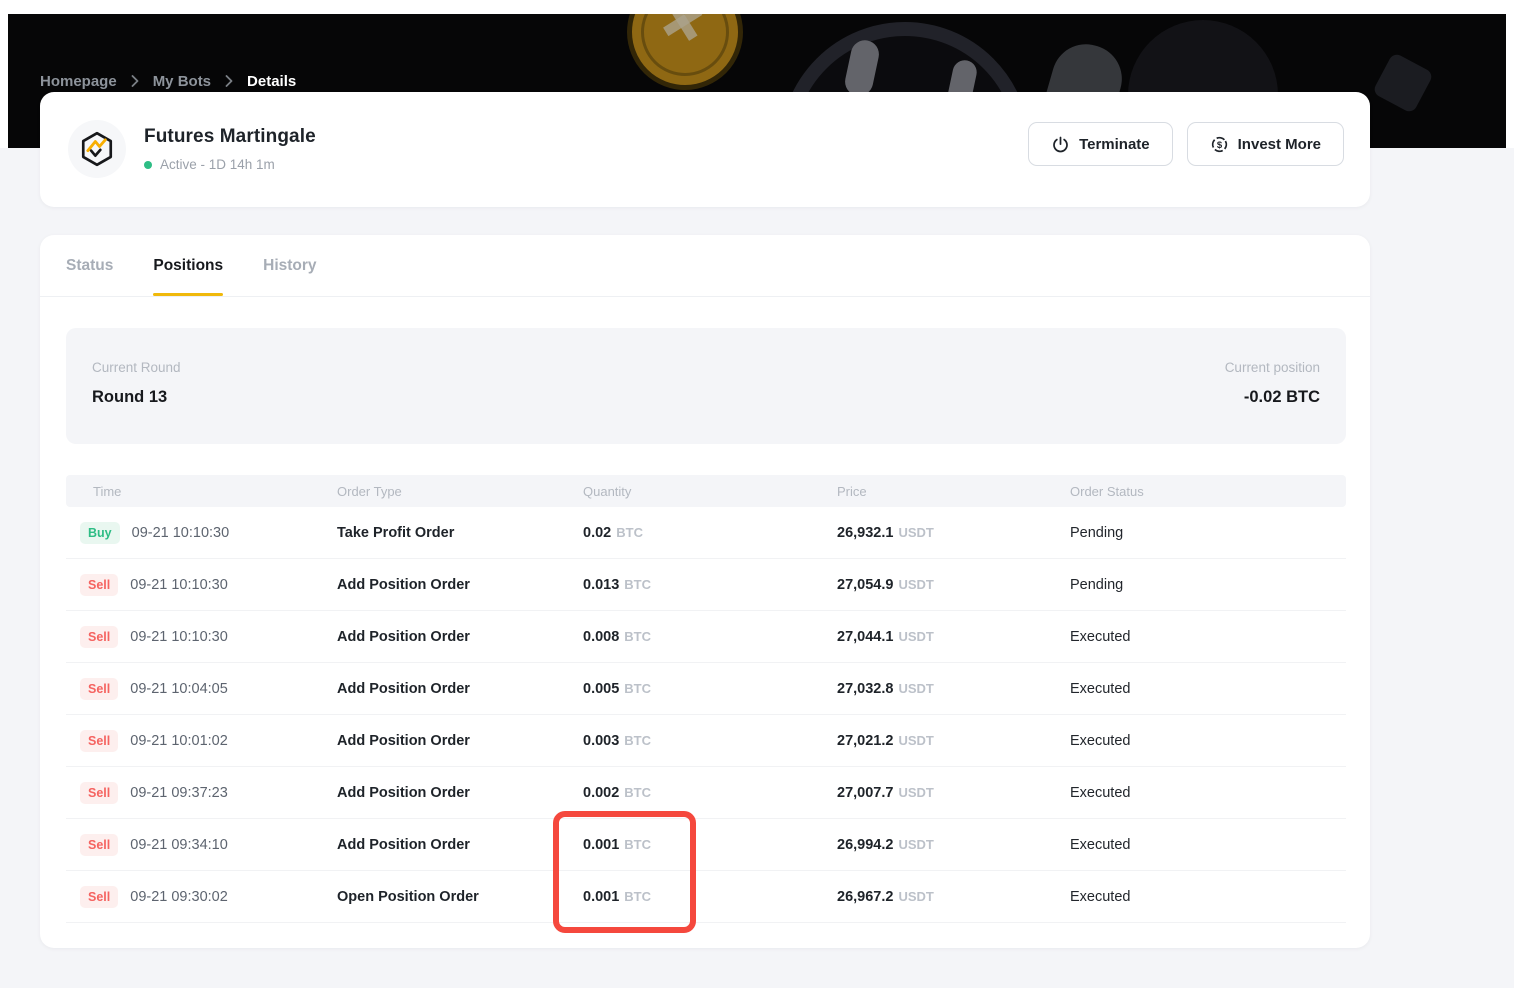  What do you see at coordinates (179, 844) in the screenshot?
I see `order-time: 09-21 09:34:10` at bounding box center [179, 844].